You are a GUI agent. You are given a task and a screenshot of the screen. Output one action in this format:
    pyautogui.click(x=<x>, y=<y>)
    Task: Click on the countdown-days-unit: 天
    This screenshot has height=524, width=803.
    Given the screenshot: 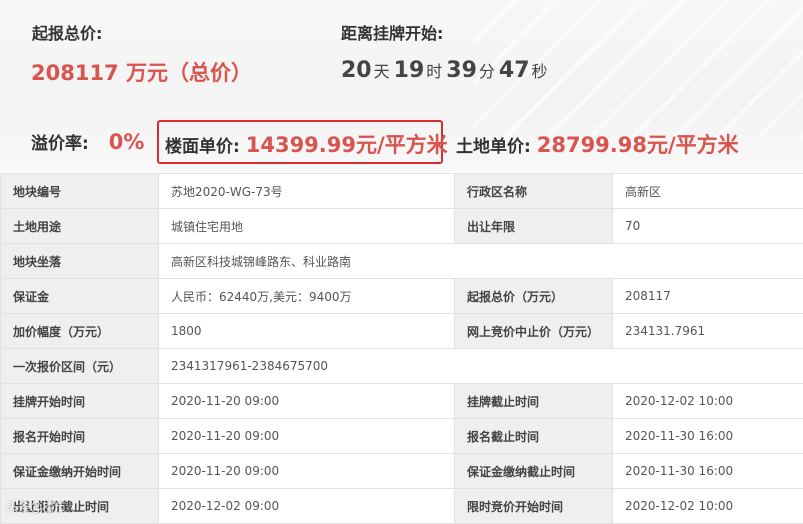 What is the action you would take?
    pyautogui.click(x=381, y=71)
    